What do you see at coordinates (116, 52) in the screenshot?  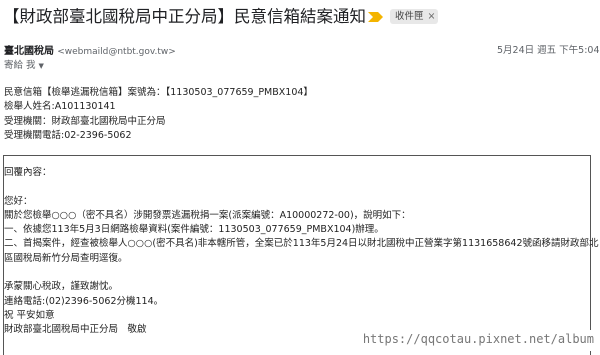 I see `sender-email: <webmaild@ntbt.gov.tw>` at bounding box center [116, 52].